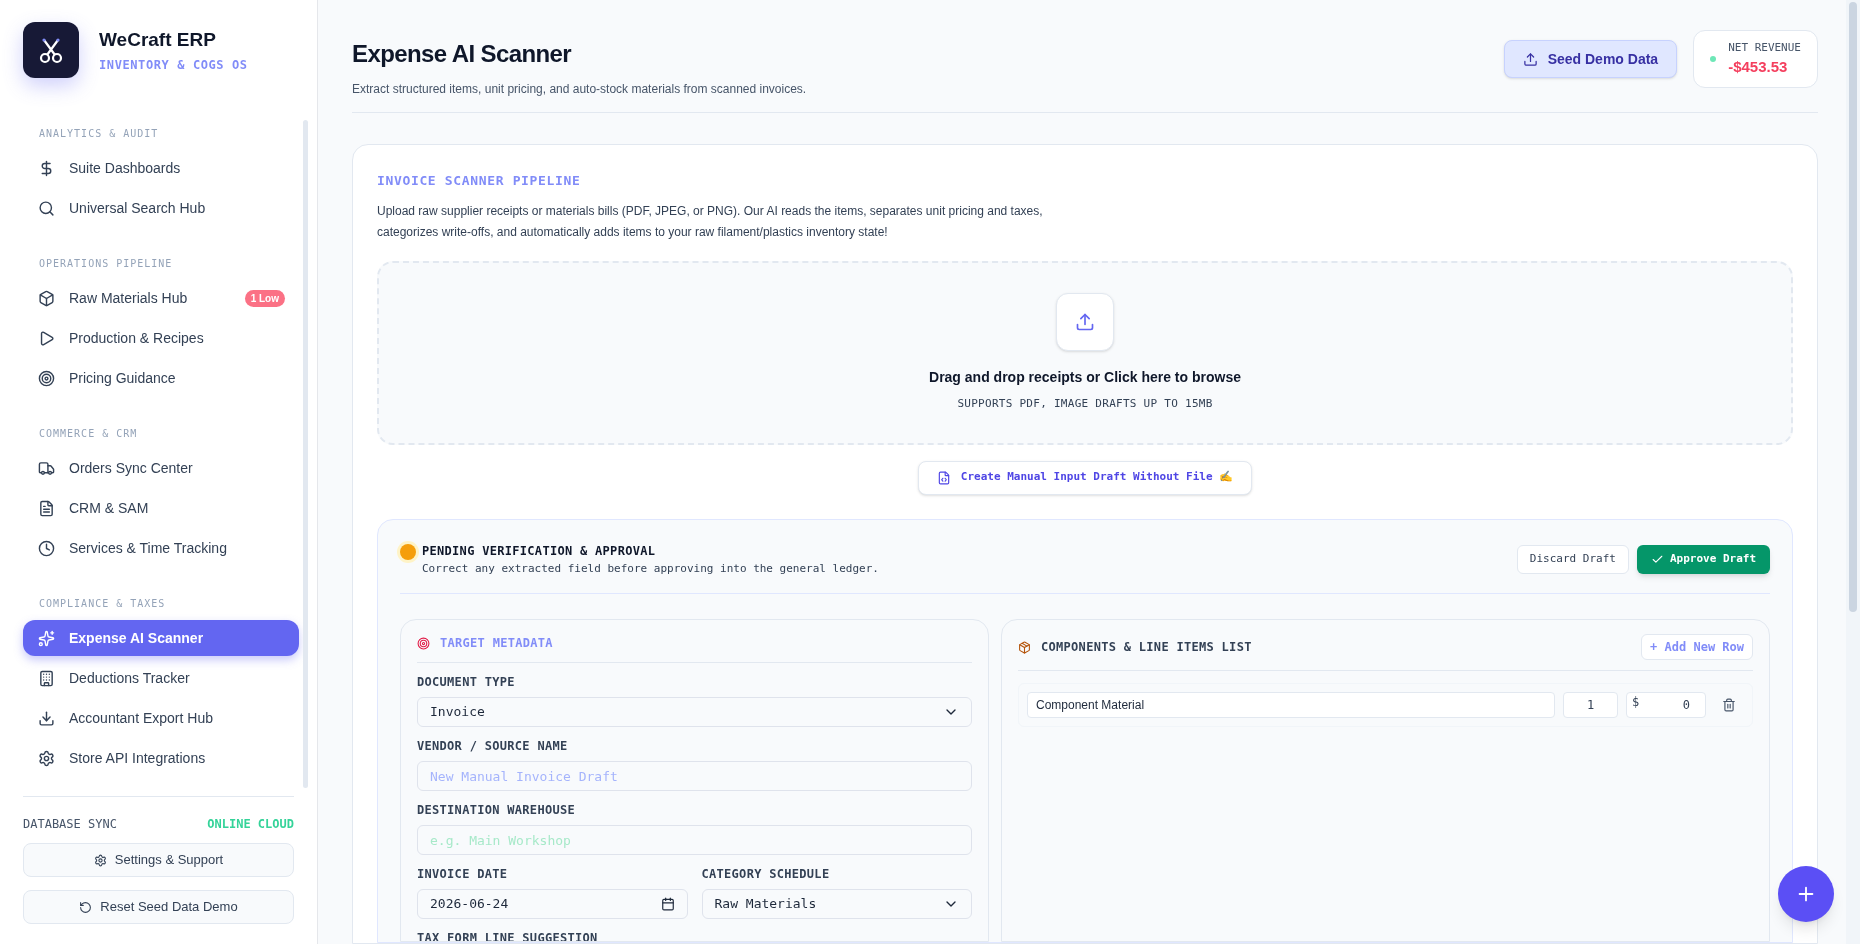  Describe the element at coordinates (46, 298) in the screenshot. I see `cube-icon` at that location.